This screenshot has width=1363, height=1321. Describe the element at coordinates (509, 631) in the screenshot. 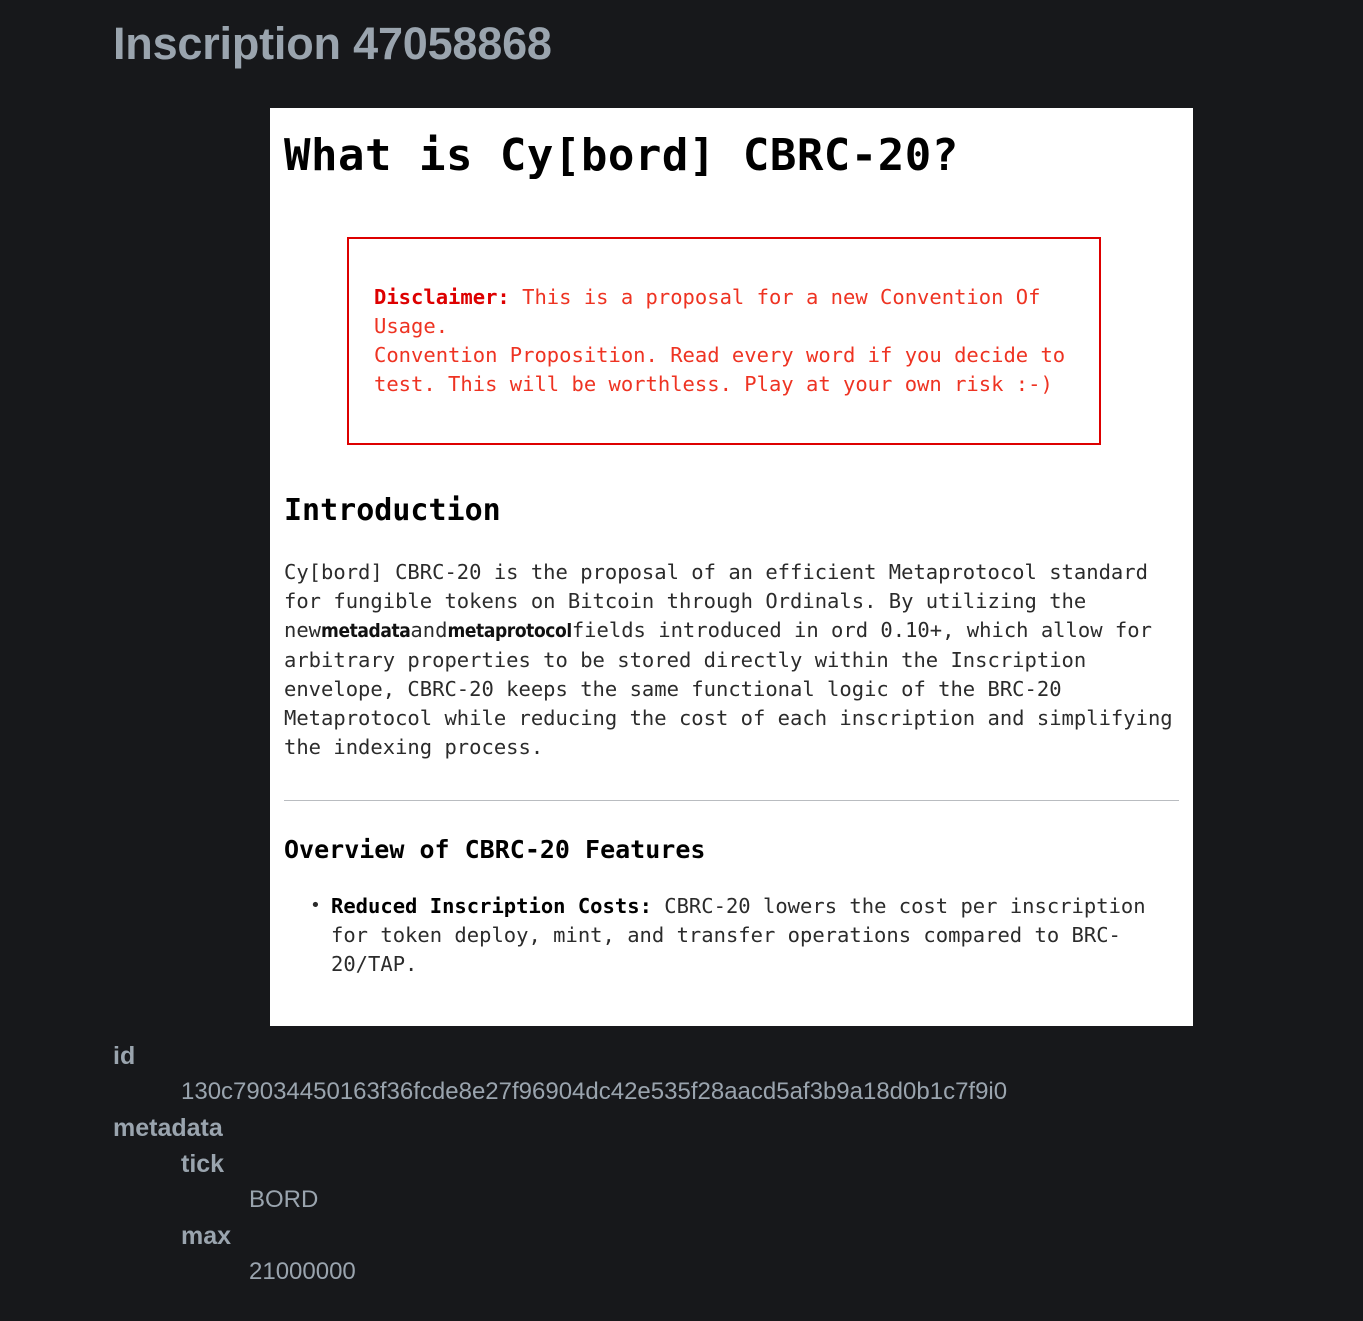

I see `code-metaprotocol: metaprotocol` at that location.